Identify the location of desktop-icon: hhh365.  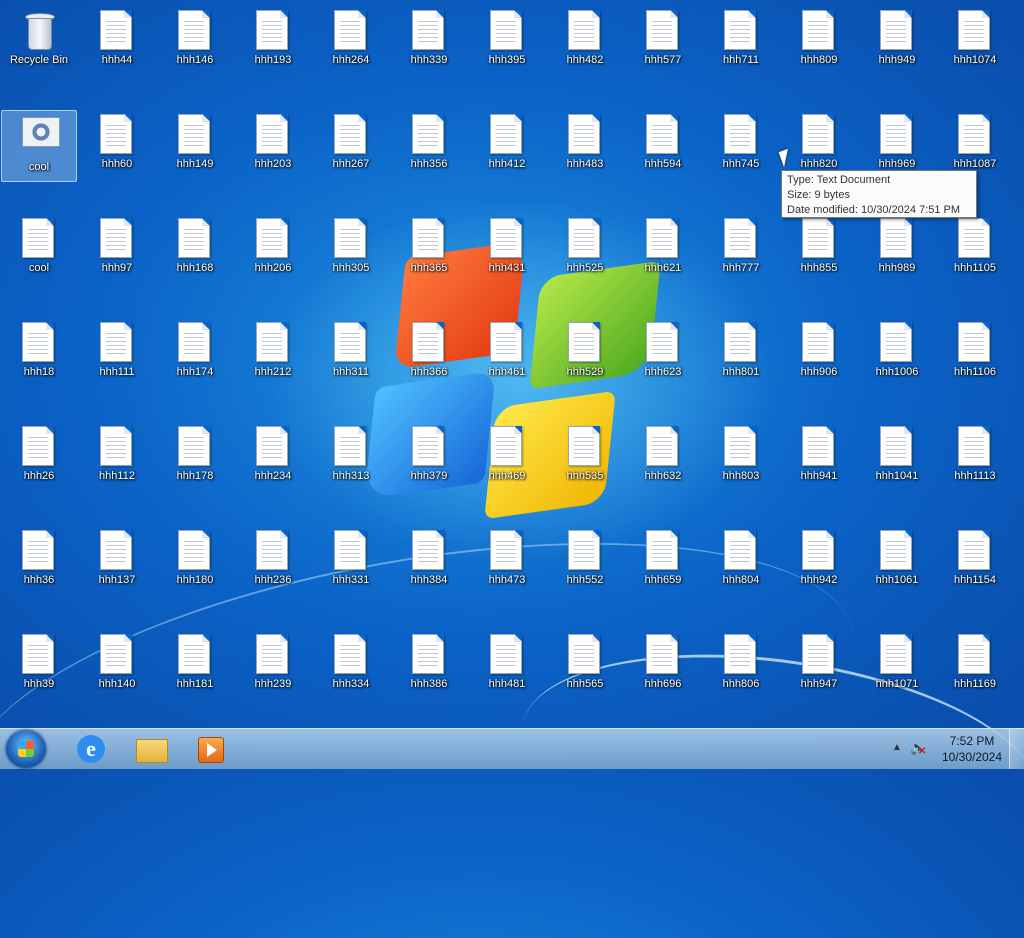
(429, 250).